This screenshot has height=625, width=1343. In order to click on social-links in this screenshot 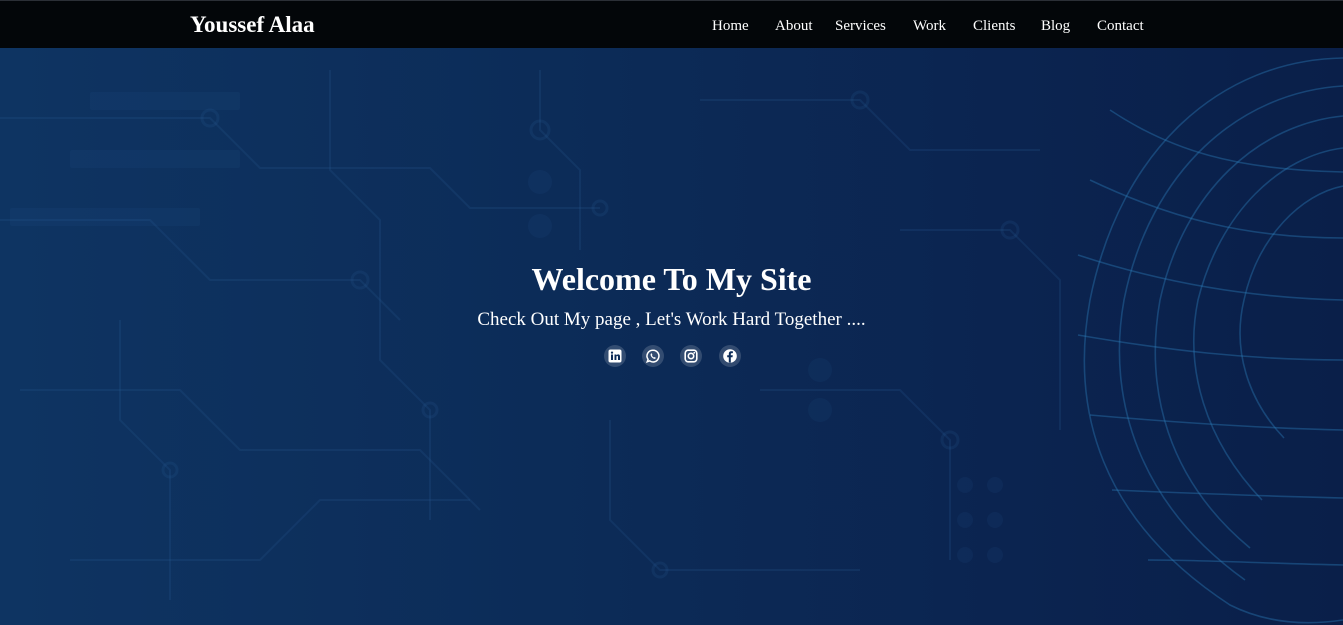, I will do `click(671, 357)`.